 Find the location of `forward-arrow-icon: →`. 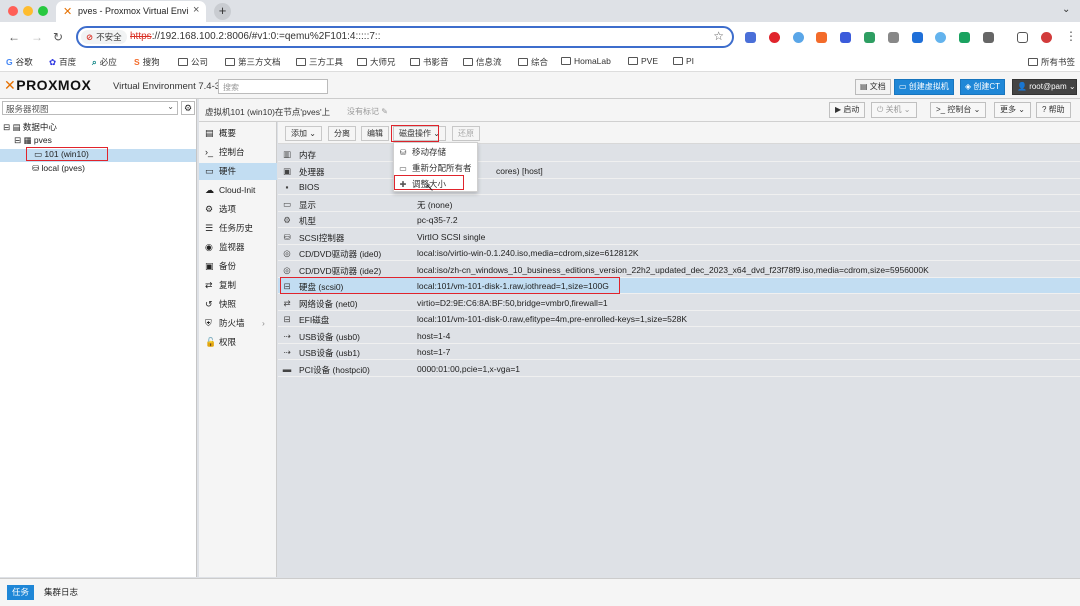

forward-arrow-icon: → is located at coordinates (37, 37).